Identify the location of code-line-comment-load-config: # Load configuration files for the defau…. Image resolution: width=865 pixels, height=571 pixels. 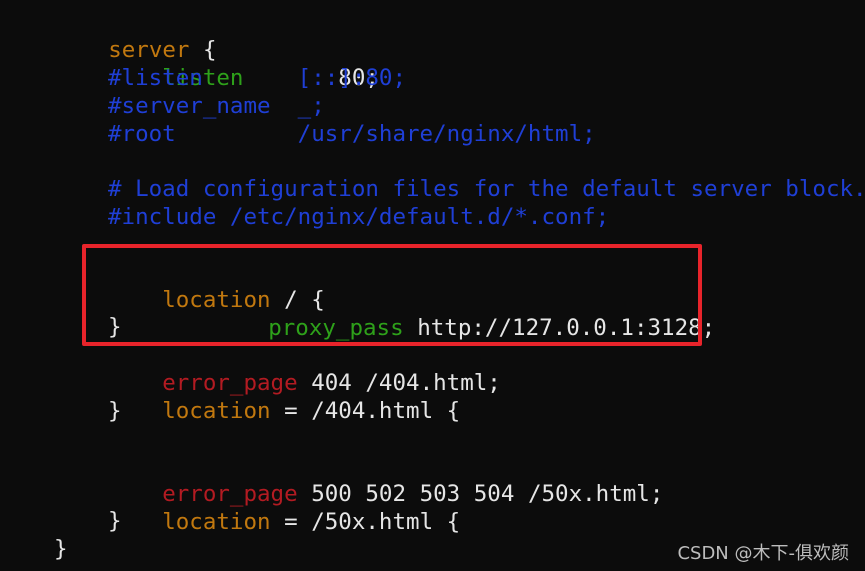
(486, 189).